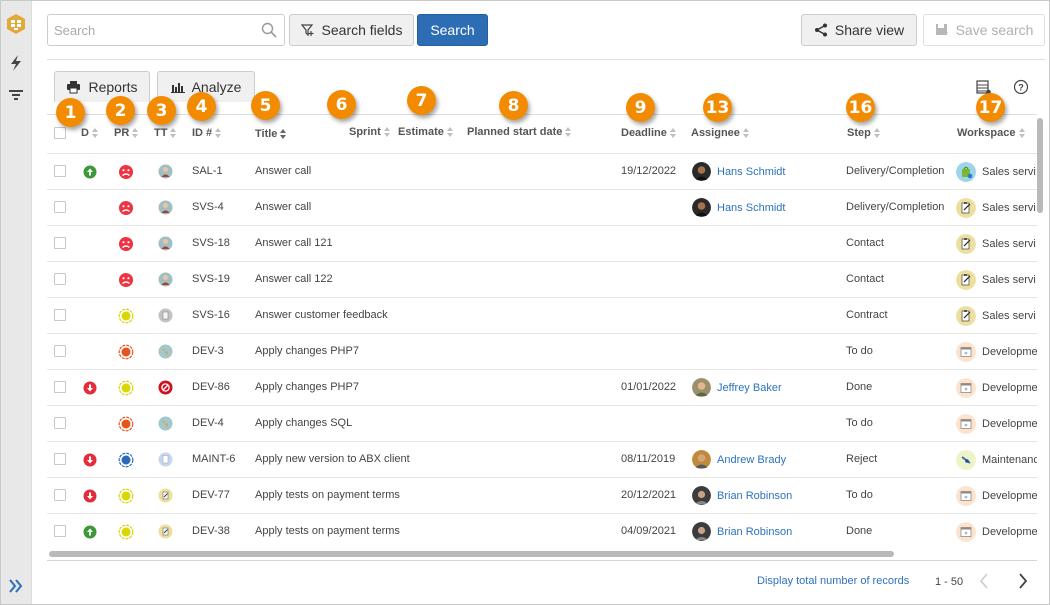 The height and width of the screenshot is (605, 1050). What do you see at coordinates (303, 423) in the screenshot?
I see `record-title: Apply changes SQL` at bounding box center [303, 423].